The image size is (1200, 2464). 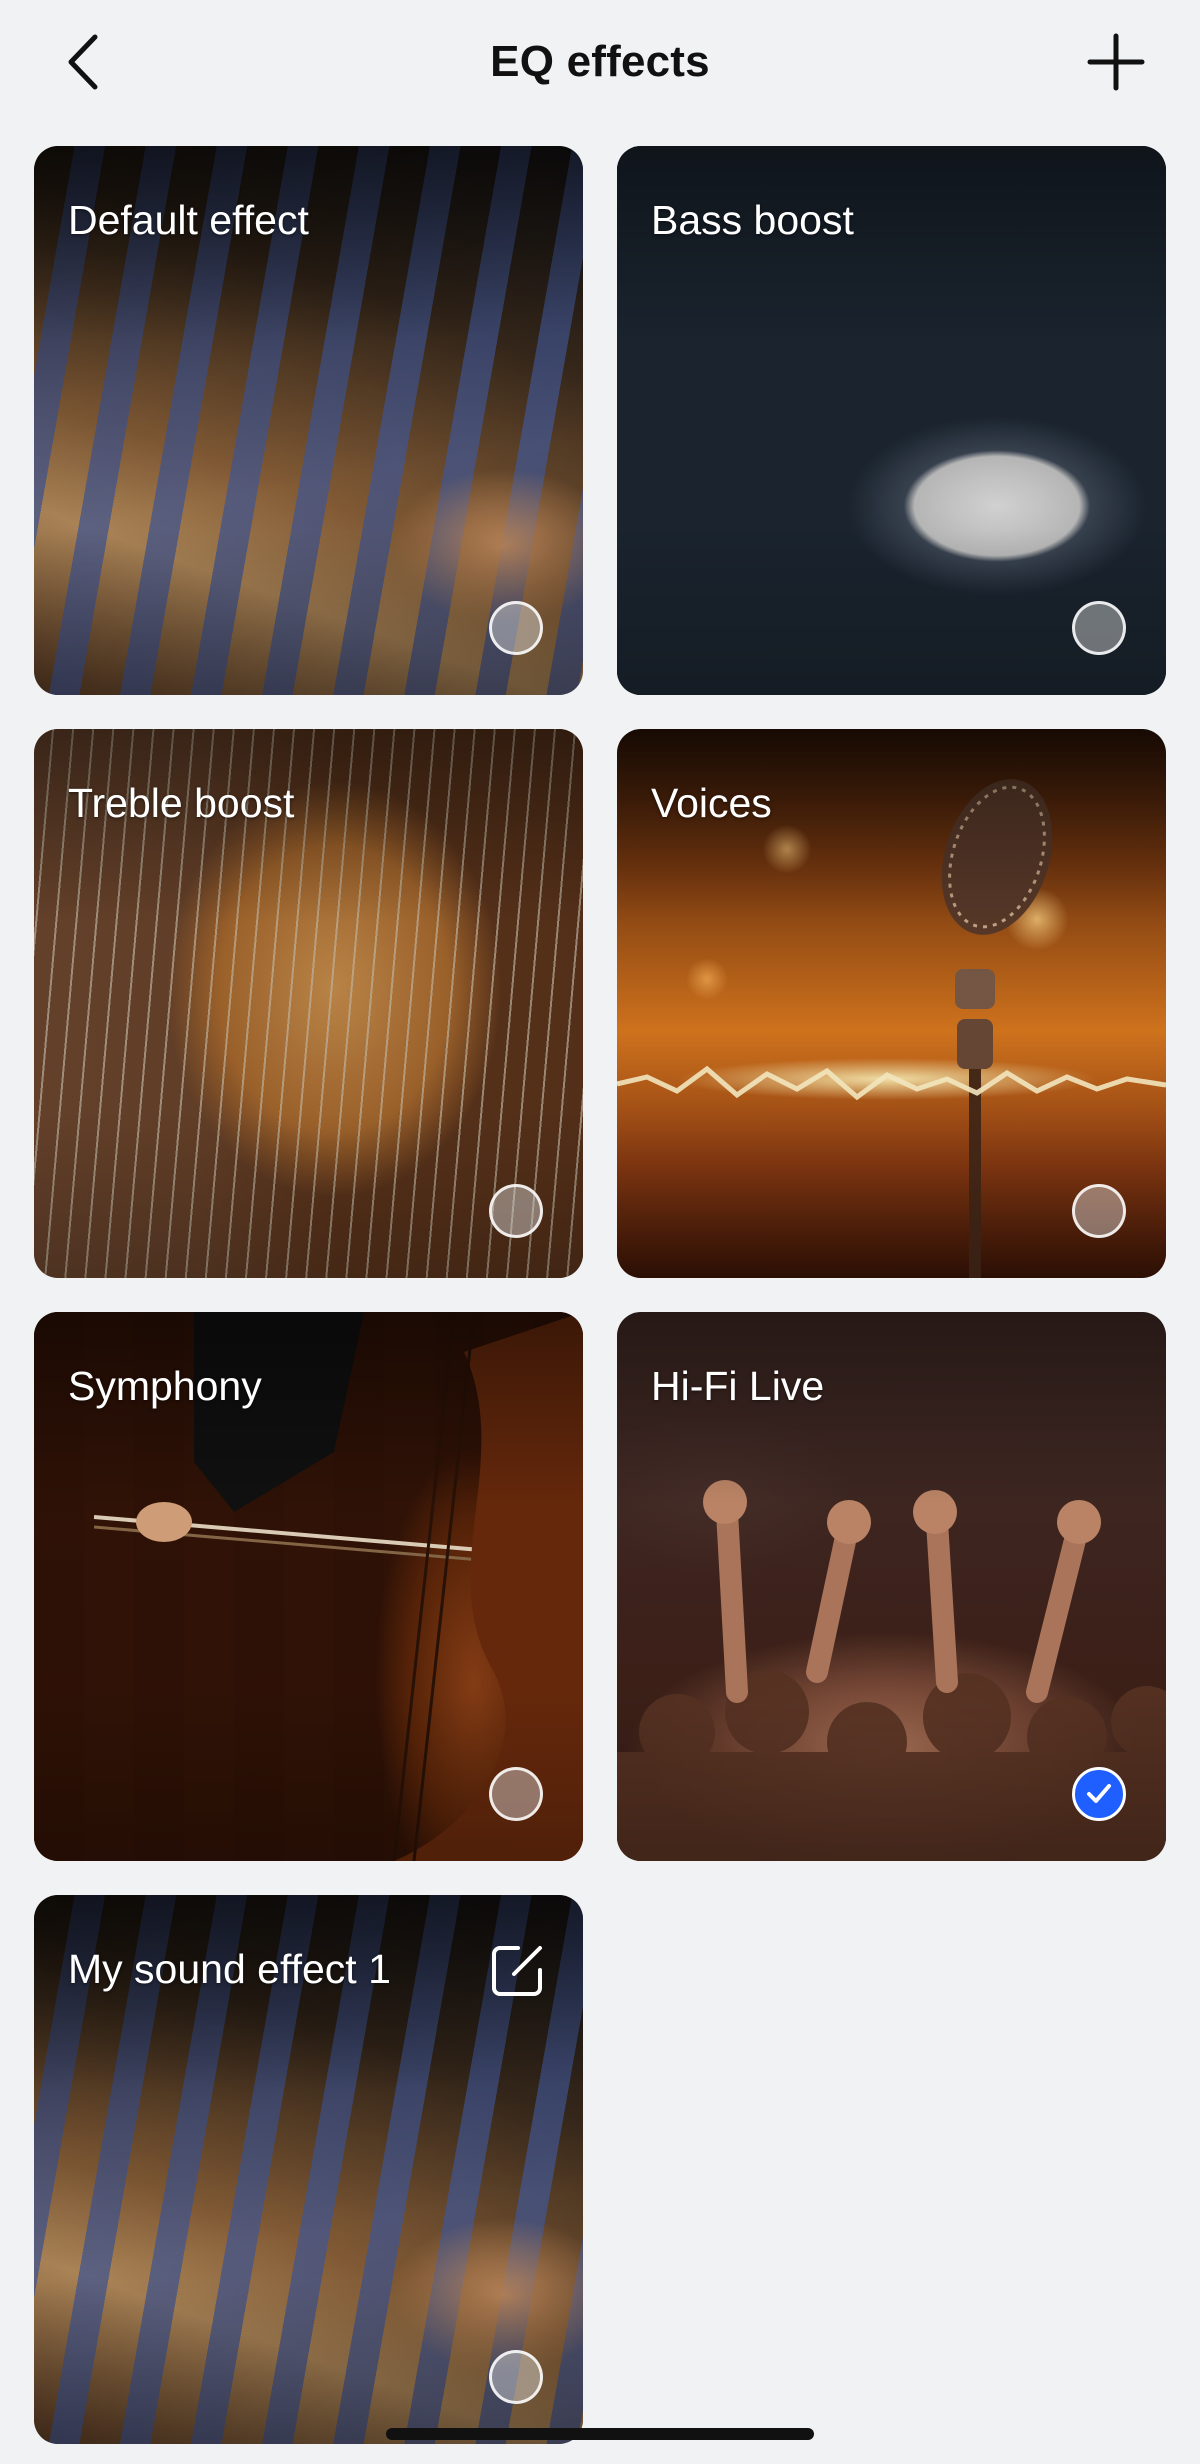 What do you see at coordinates (188, 220) in the screenshot?
I see `effect-label: Default effect` at bounding box center [188, 220].